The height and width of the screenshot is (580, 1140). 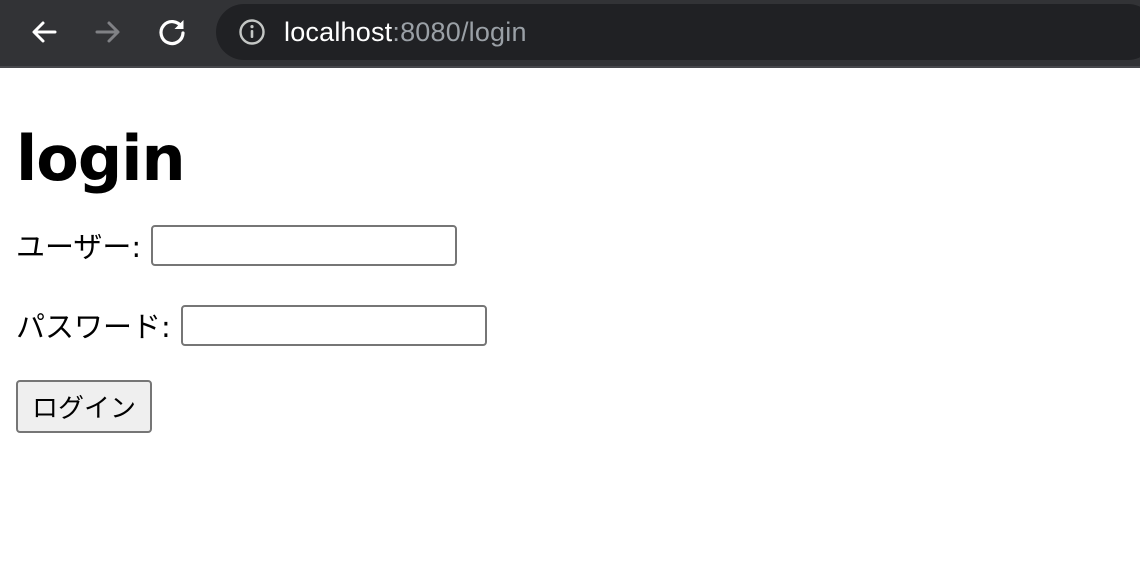 I want to click on reload-button, so click(x=172, y=32).